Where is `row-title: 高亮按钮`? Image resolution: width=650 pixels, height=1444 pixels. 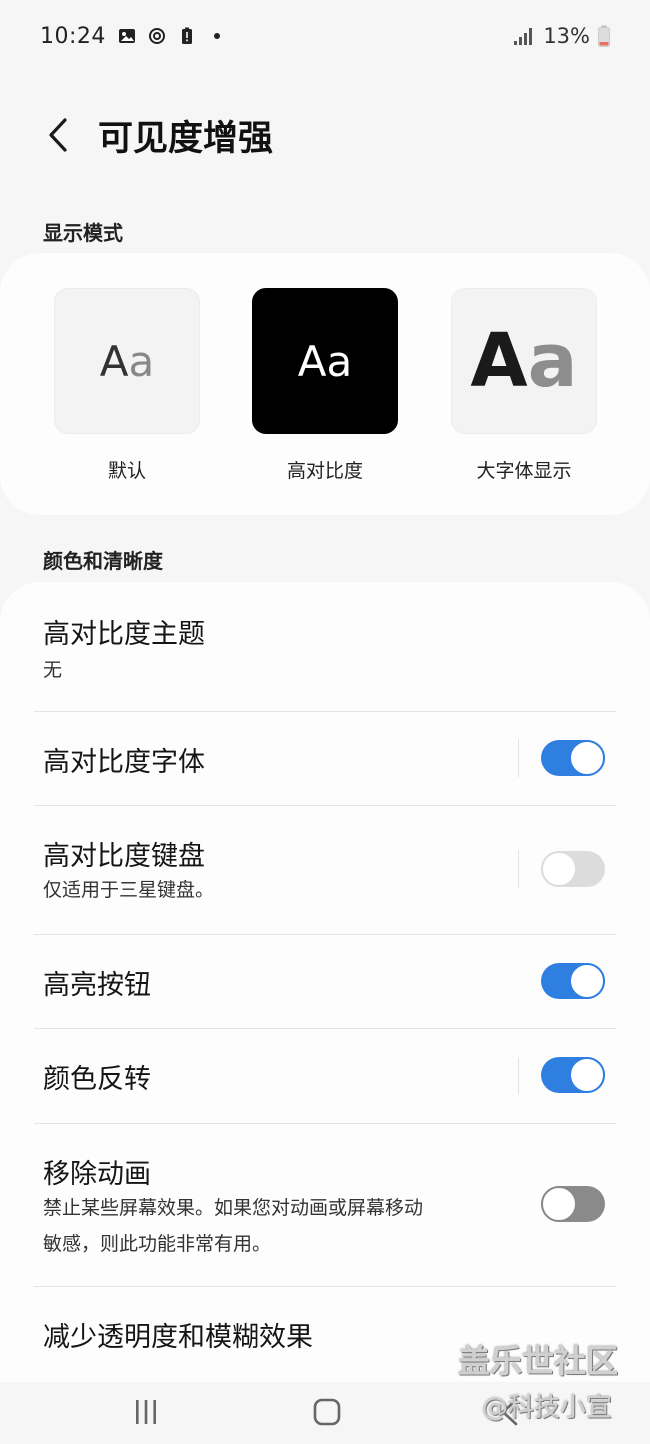
row-title: 高亮按钮 is located at coordinates (97, 985).